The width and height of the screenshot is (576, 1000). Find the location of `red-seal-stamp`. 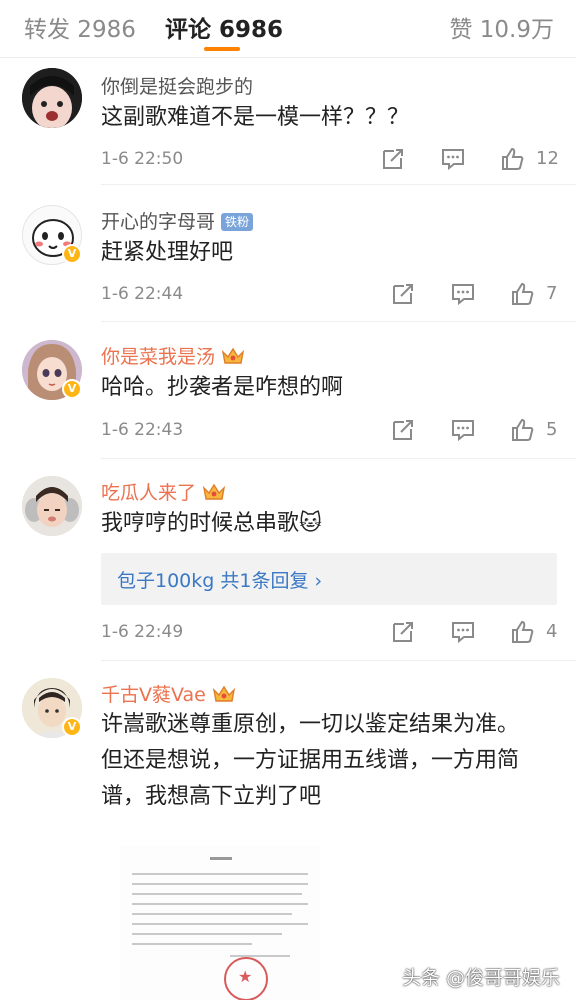

red-seal-stamp is located at coordinates (246, 978).